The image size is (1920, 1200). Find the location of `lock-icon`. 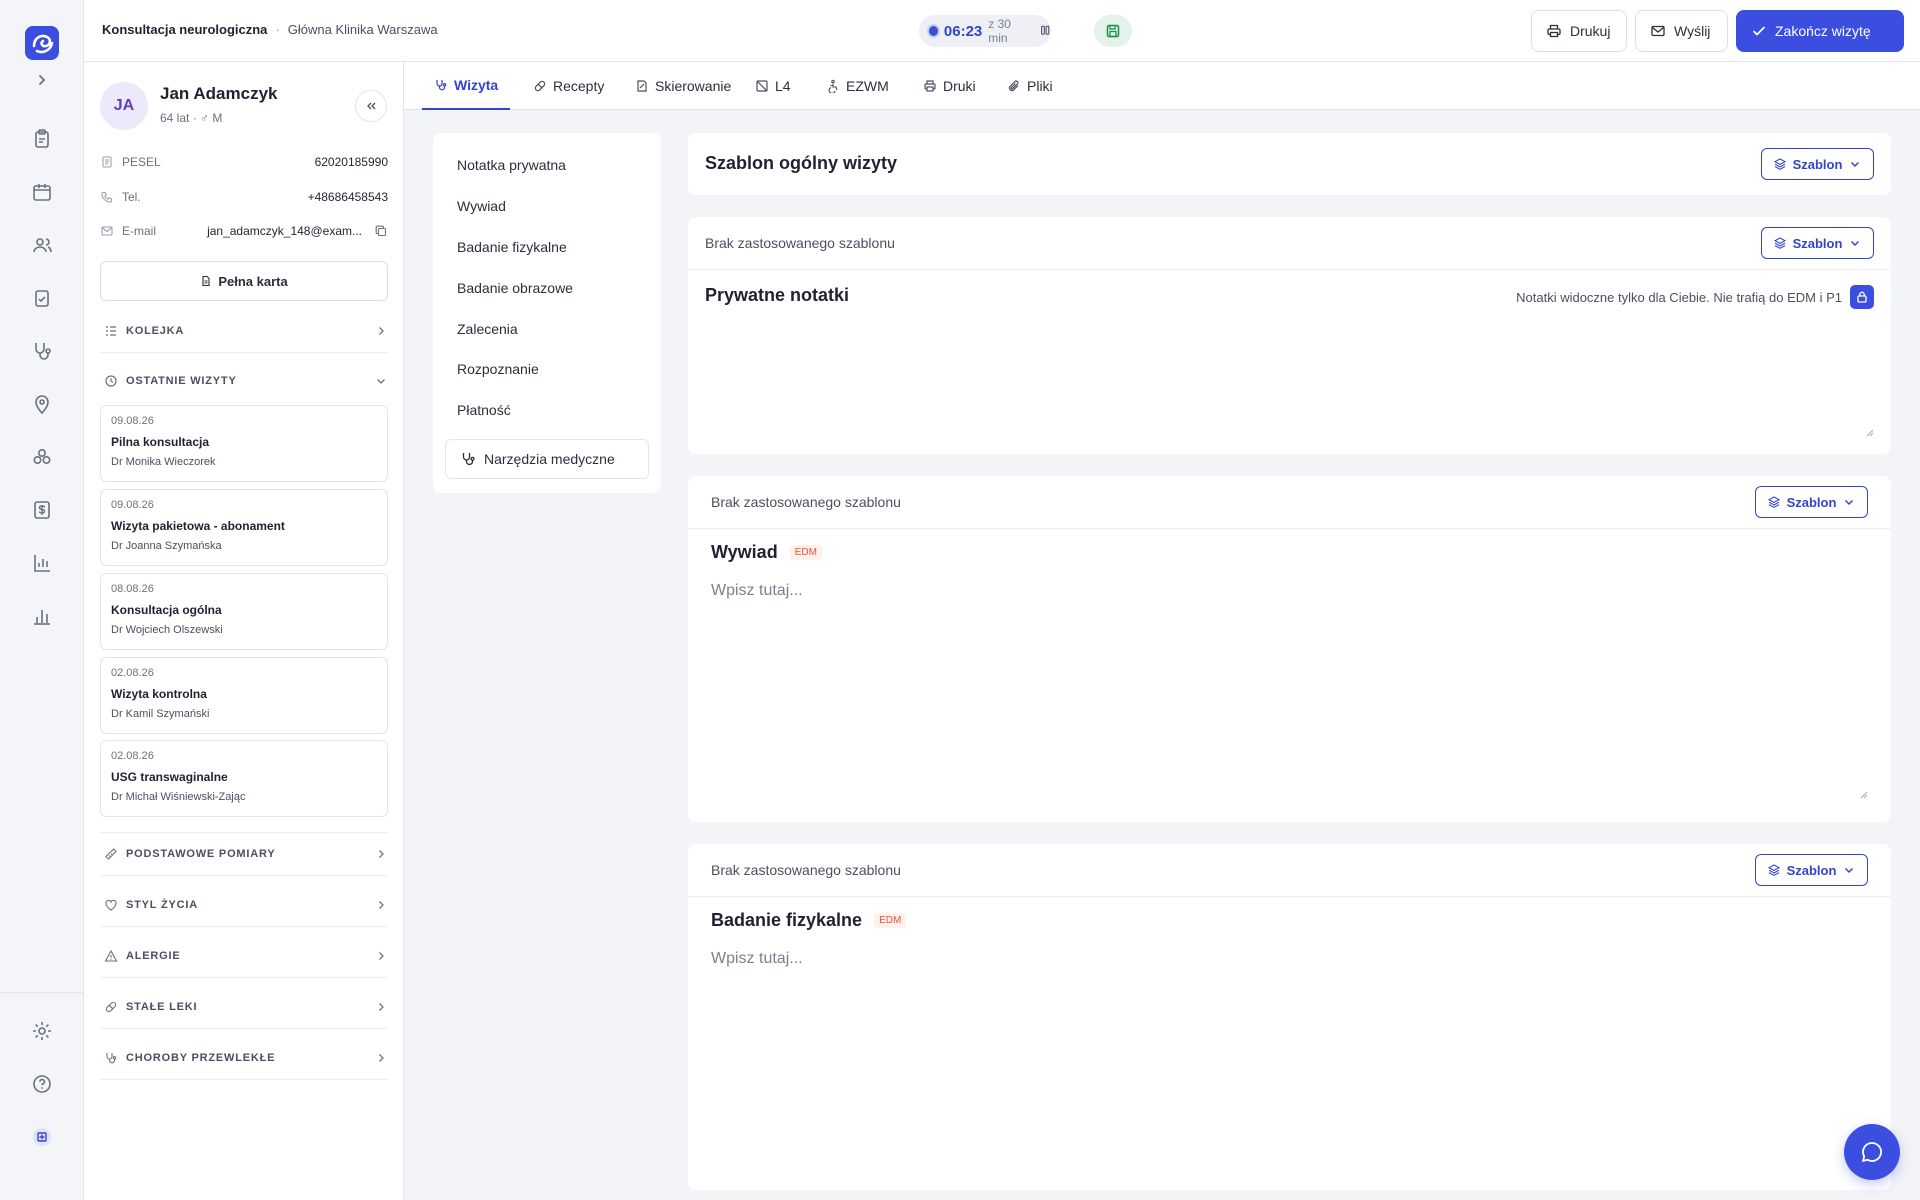

lock-icon is located at coordinates (1862, 297).